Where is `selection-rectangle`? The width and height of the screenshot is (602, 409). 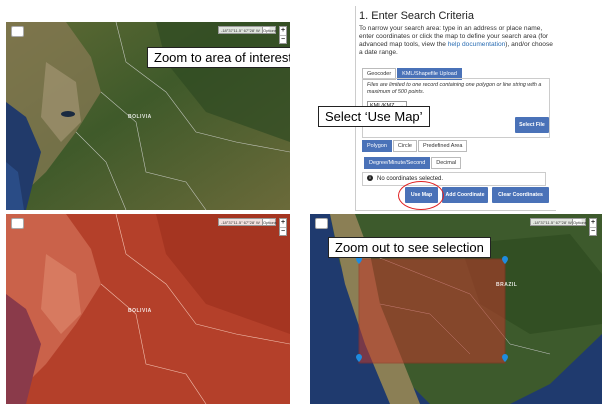 selection-rectangle is located at coordinates (432, 311).